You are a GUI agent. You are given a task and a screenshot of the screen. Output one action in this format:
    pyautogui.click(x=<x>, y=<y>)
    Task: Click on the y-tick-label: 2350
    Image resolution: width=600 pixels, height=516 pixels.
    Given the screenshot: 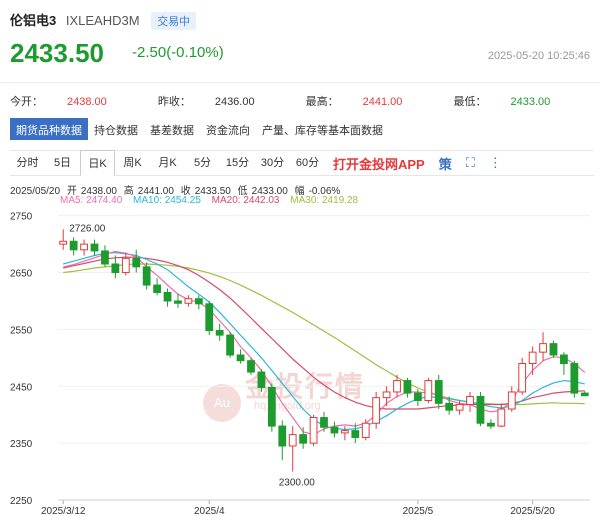 What is the action you would take?
    pyautogui.click(x=21, y=444)
    